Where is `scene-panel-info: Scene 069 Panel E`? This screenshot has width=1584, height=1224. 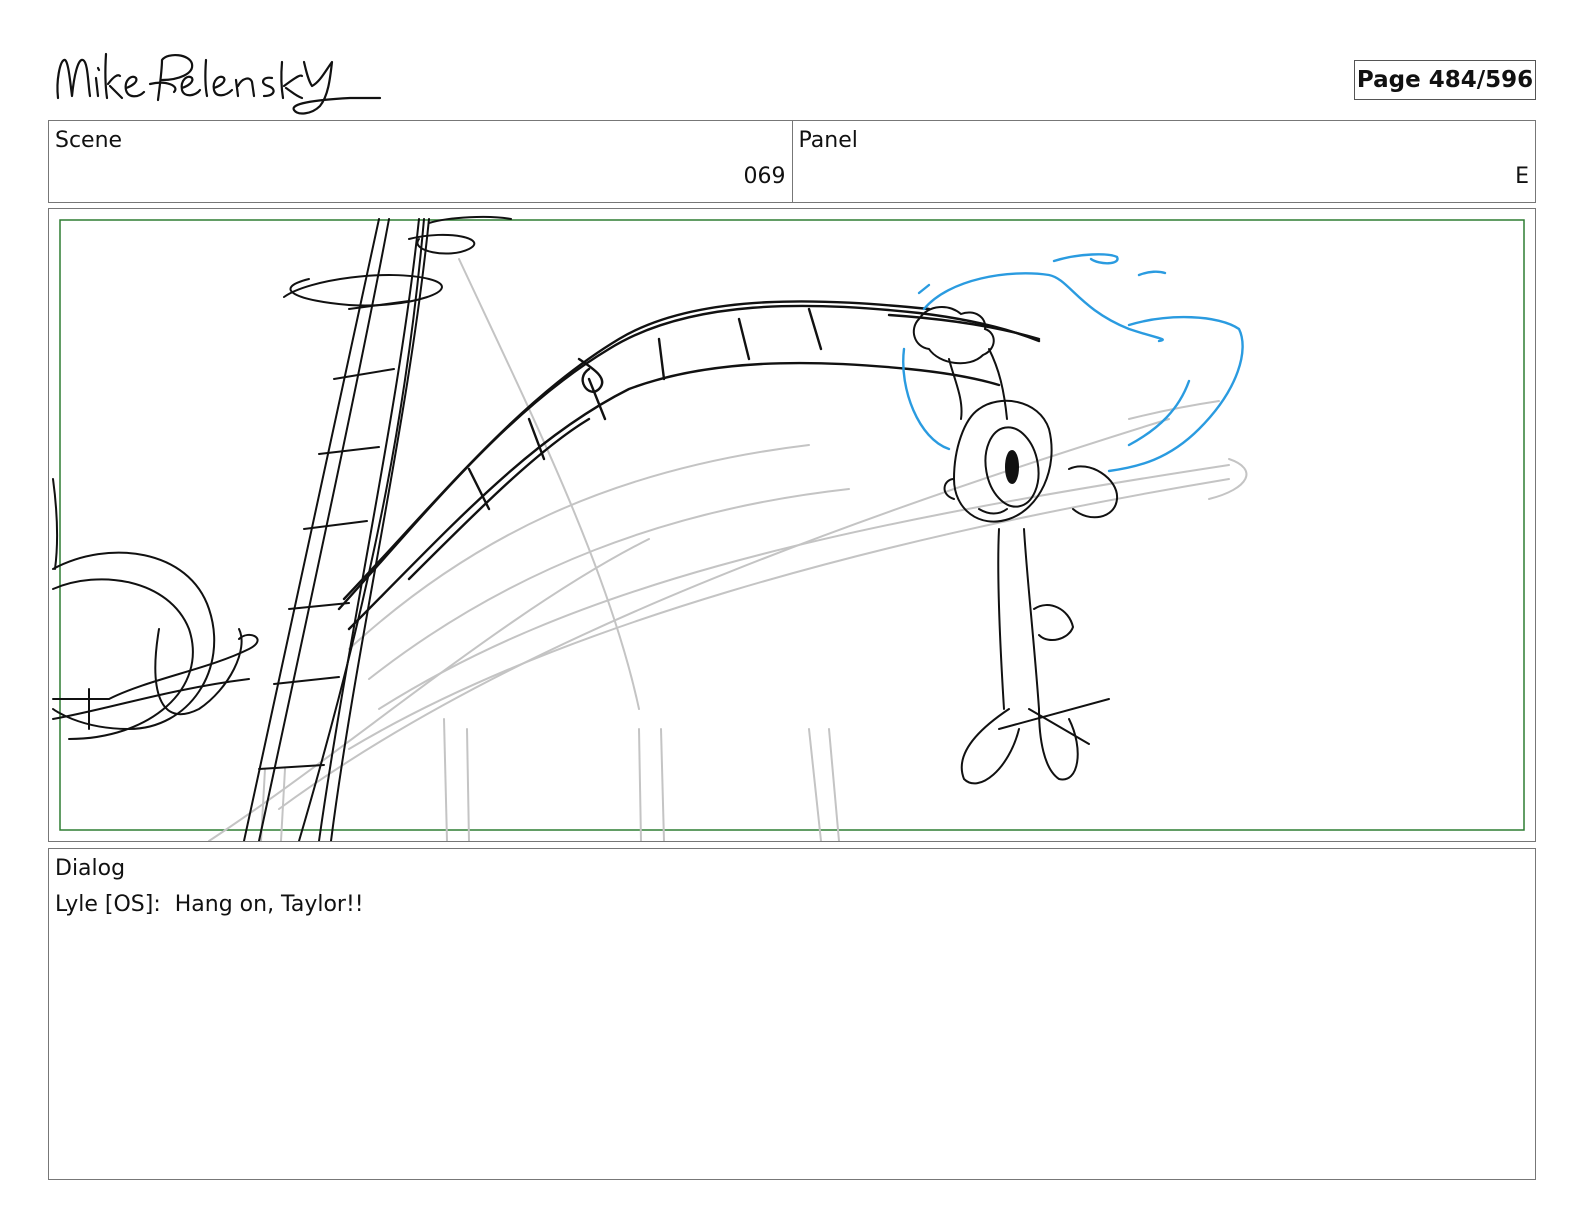 scene-panel-info: Scene 069 Panel E is located at coordinates (792, 161).